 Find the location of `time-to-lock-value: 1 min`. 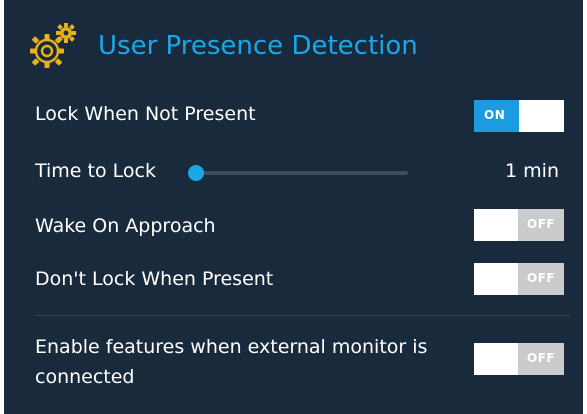

time-to-lock-value: 1 min is located at coordinates (532, 171).